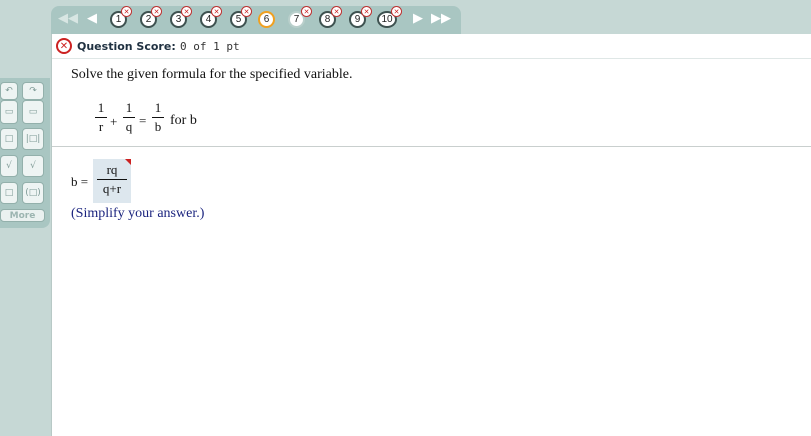 Image resolution: width=811 pixels, height=436 pixels. What do you see at coordinates (25, 153) in the screenshot?
I see `math-palette: ↶ ↷ ▭ ▭ □ |□| √ √ □ (□) More` at bounding box center [25, 153].